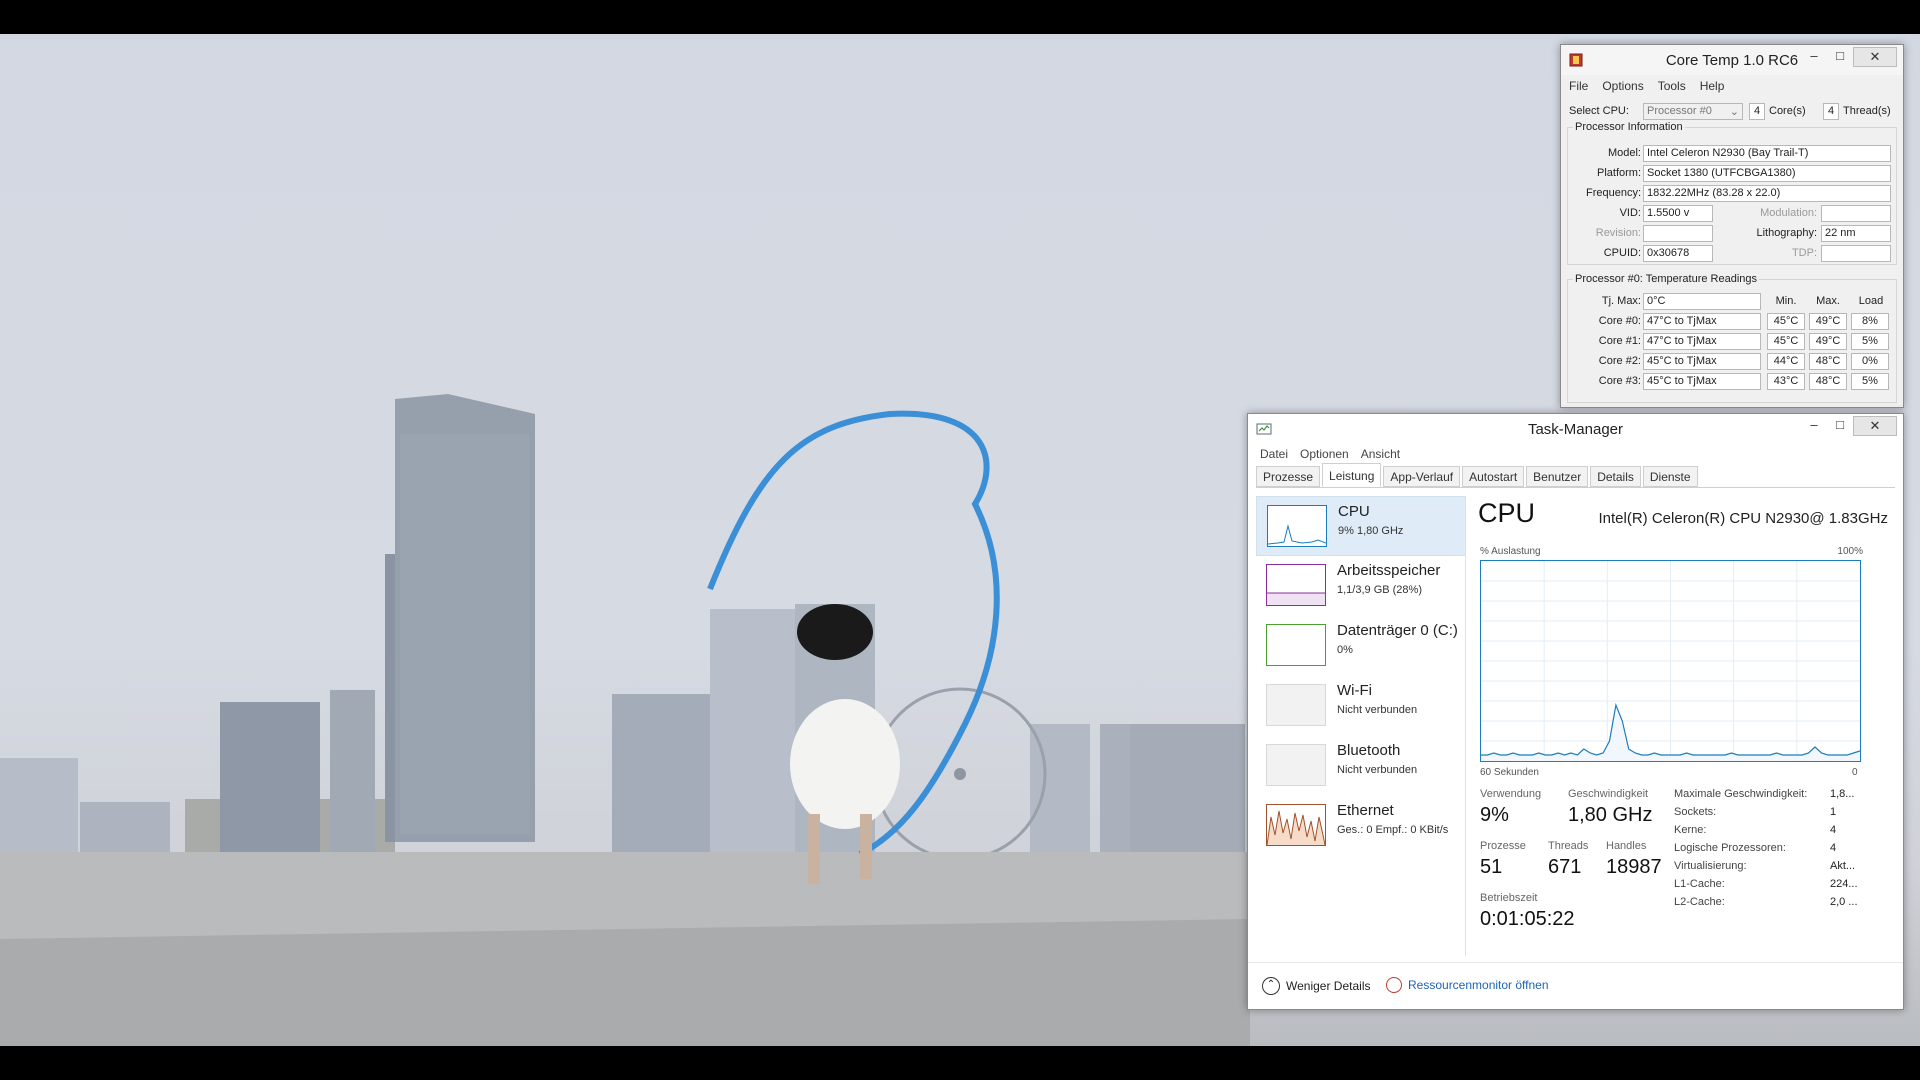  What do you see at coordinates (1622, 86) in the screenshot?
I see `menu-options: Options` at bounding box center [1622, 86].